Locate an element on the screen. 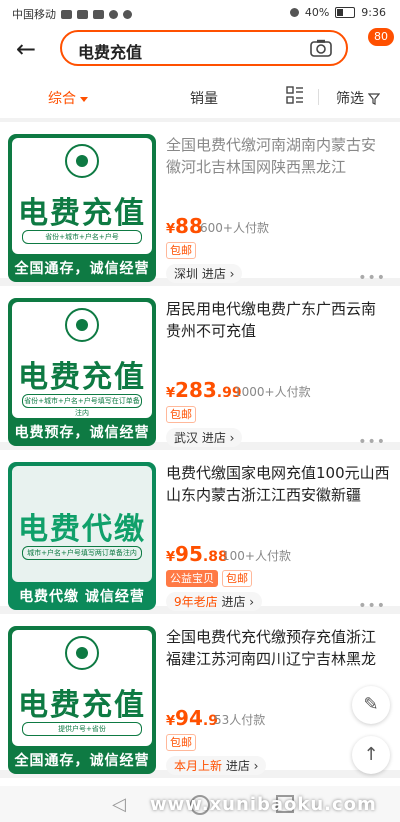 This screenshot has width=400, height=822. new-this-month-badge: 本月上新 is located at coordinates (198, 766).